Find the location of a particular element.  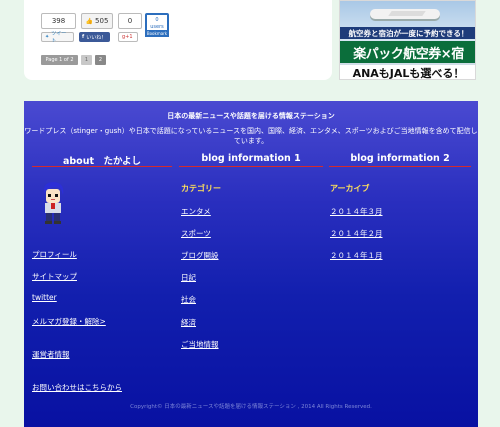

pagination: Page 1 of 2 1 2 is located at coordinates (73, 60).